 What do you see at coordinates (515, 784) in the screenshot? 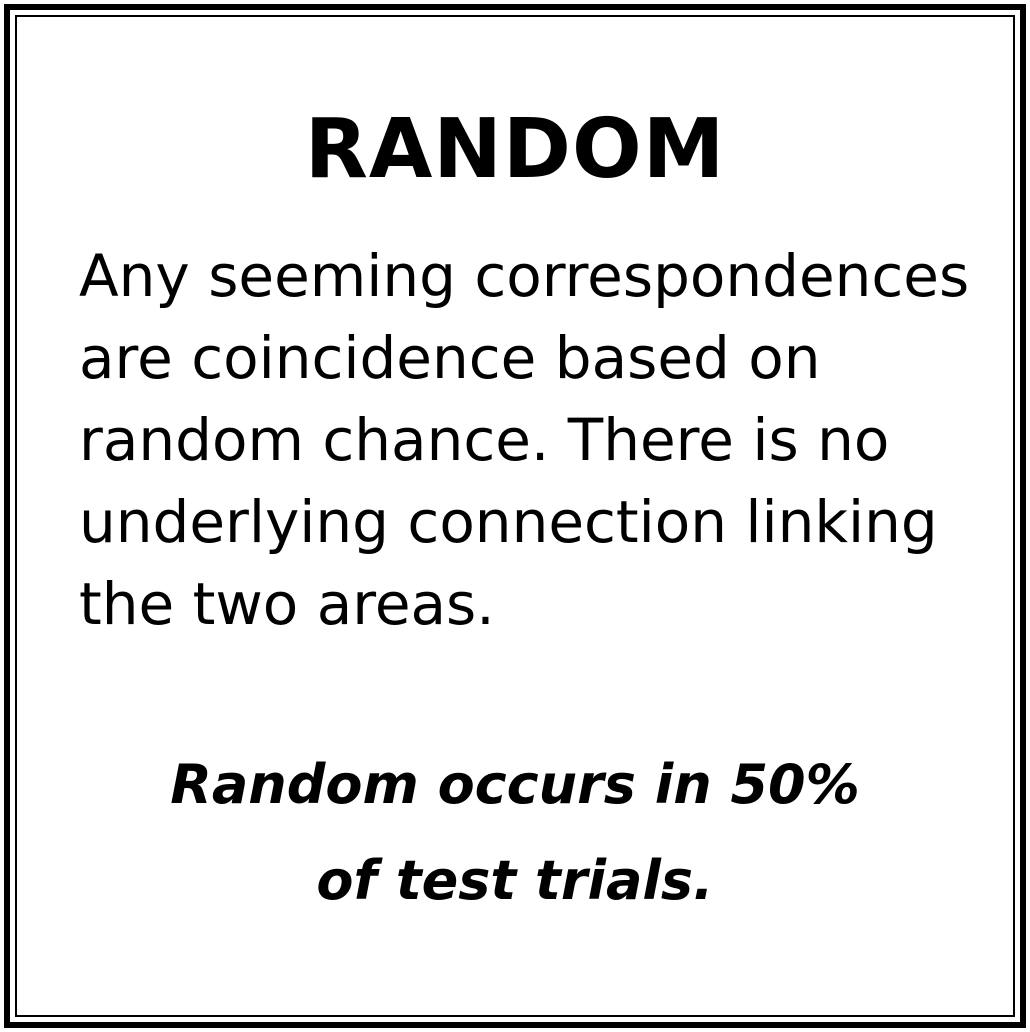
I see `card-note-line-1: Random occurs in 50%` at bounding box center [515, 784].